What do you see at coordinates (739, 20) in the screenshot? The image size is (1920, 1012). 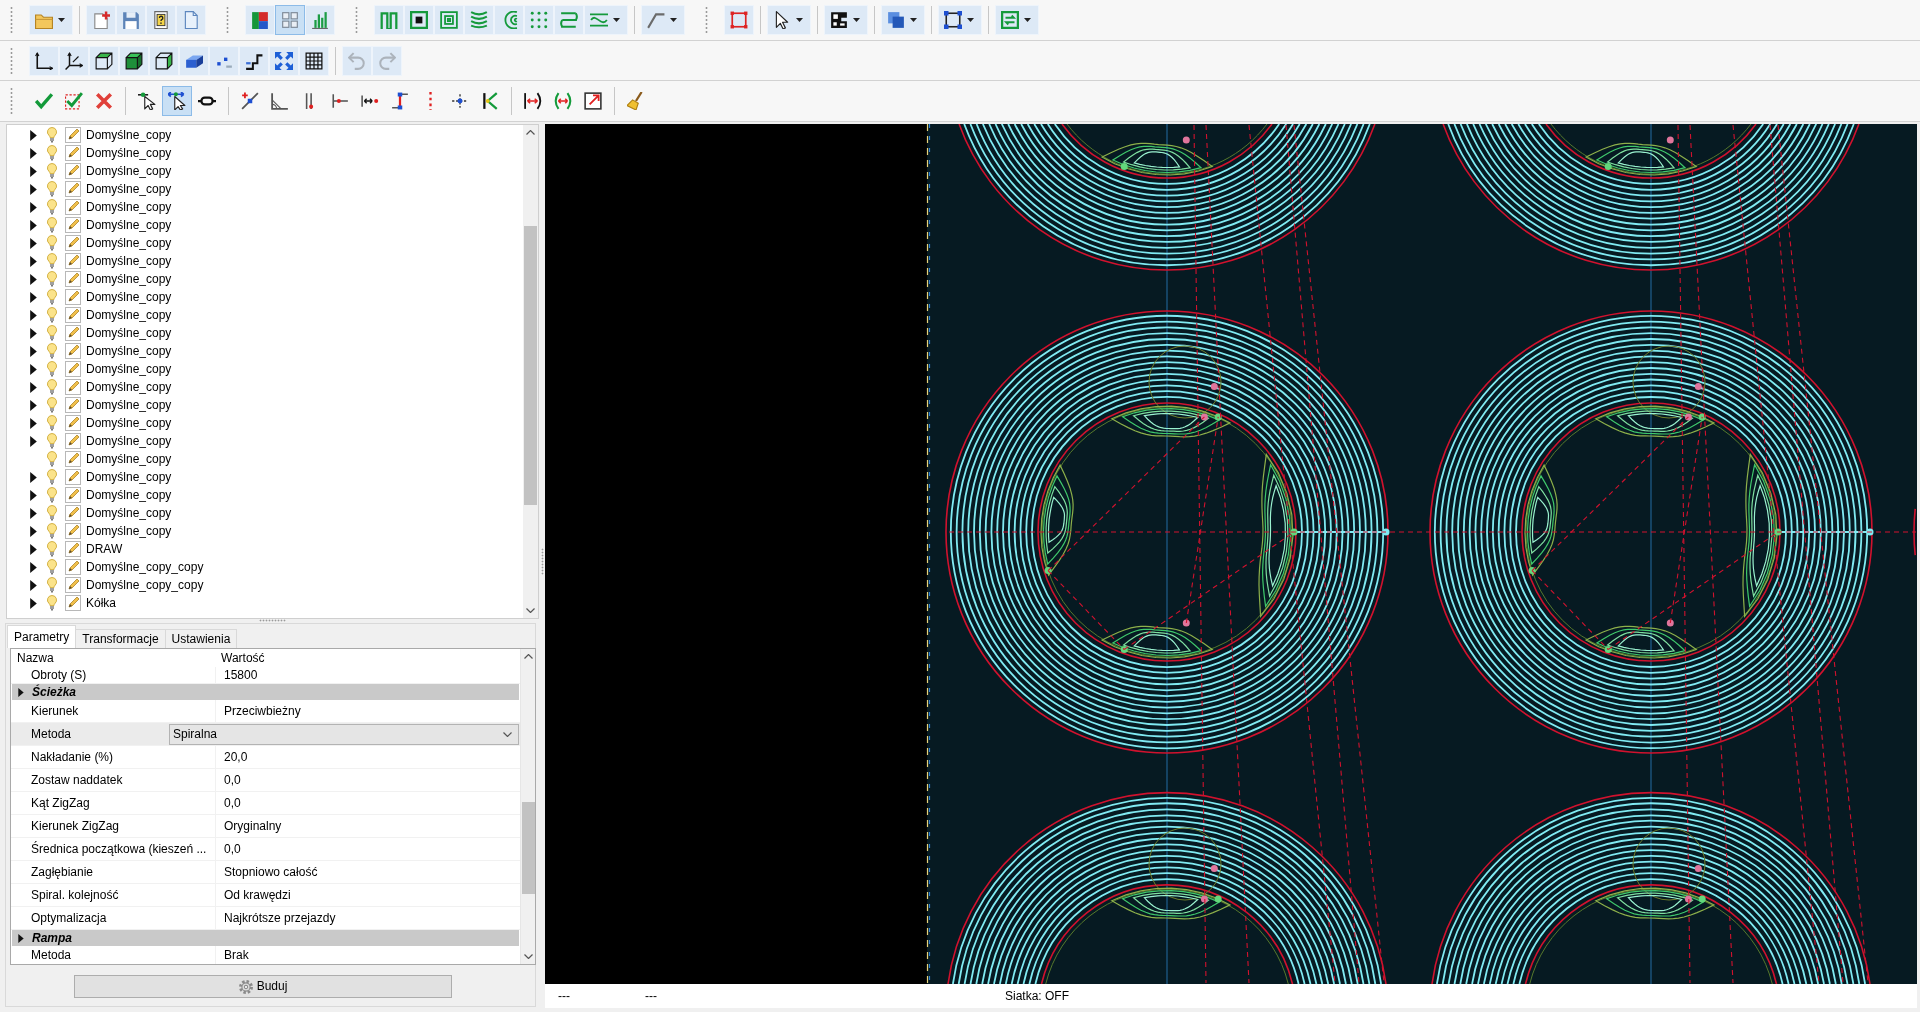 I see `rectangle-nodes-button` at bounding box center [739, 20].